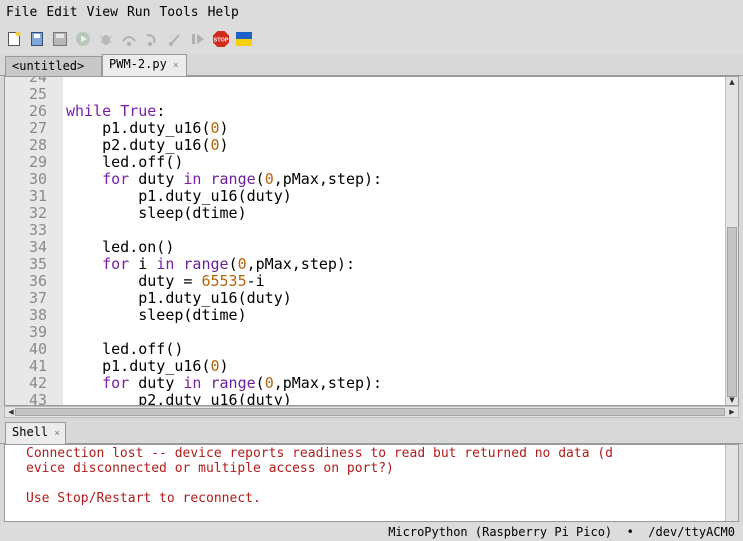  I want to click on code-line: 38 sleep(dtime), so click(366, 315).